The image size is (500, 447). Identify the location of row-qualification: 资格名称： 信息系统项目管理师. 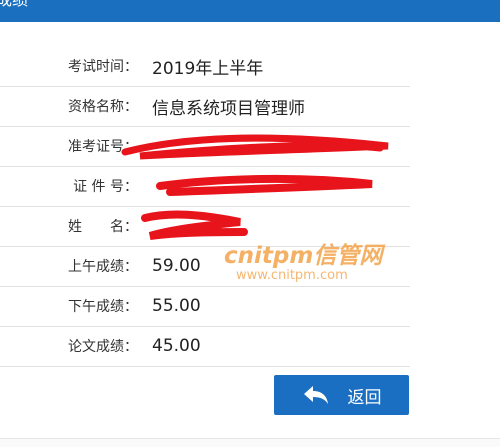
(205, 106).